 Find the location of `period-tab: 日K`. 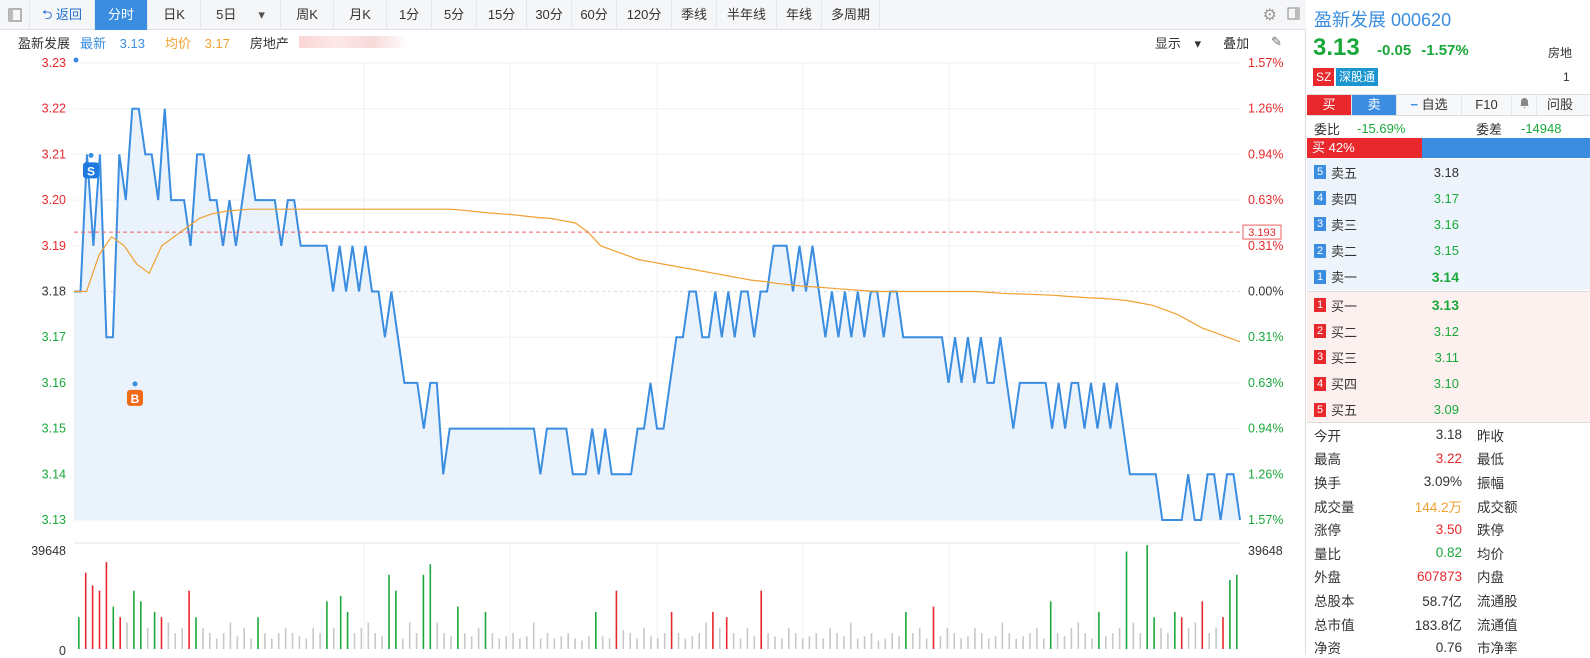

period-tab: 日K is located at coordinates (175, 15).